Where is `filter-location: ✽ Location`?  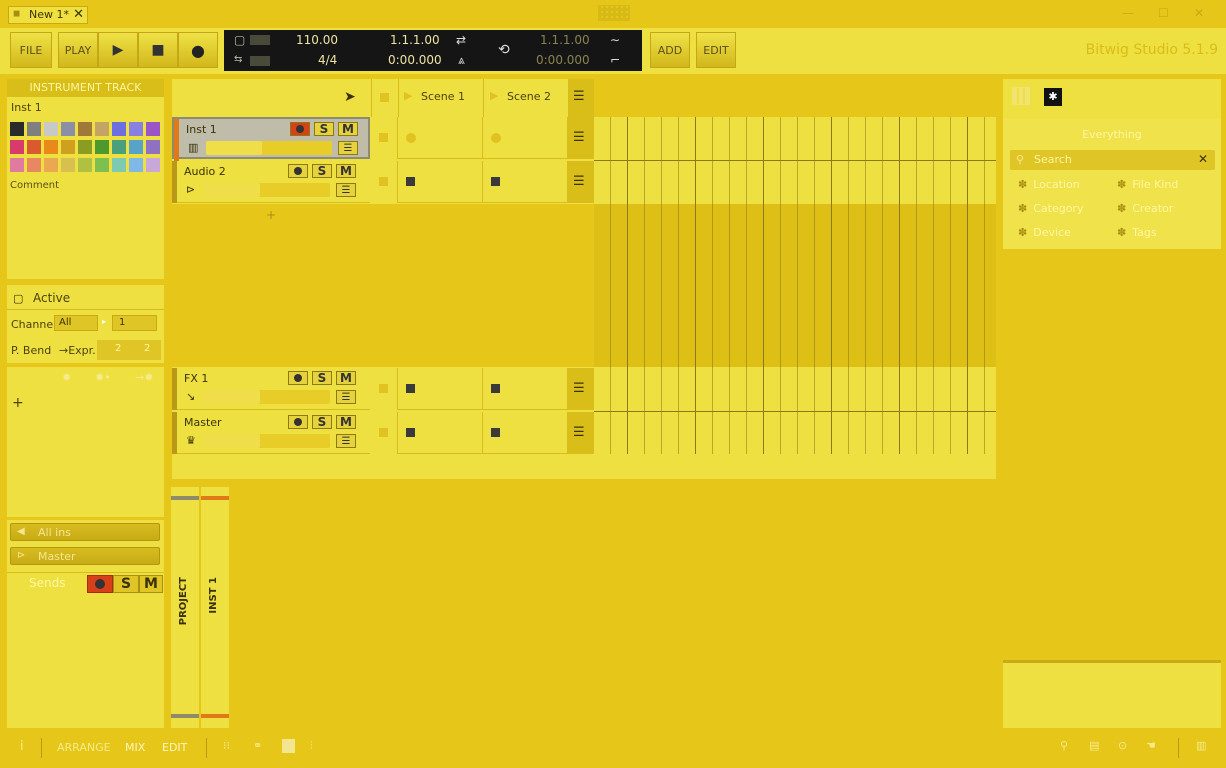
filter-location: ✽ Location is located at coordinates (1049, 184).